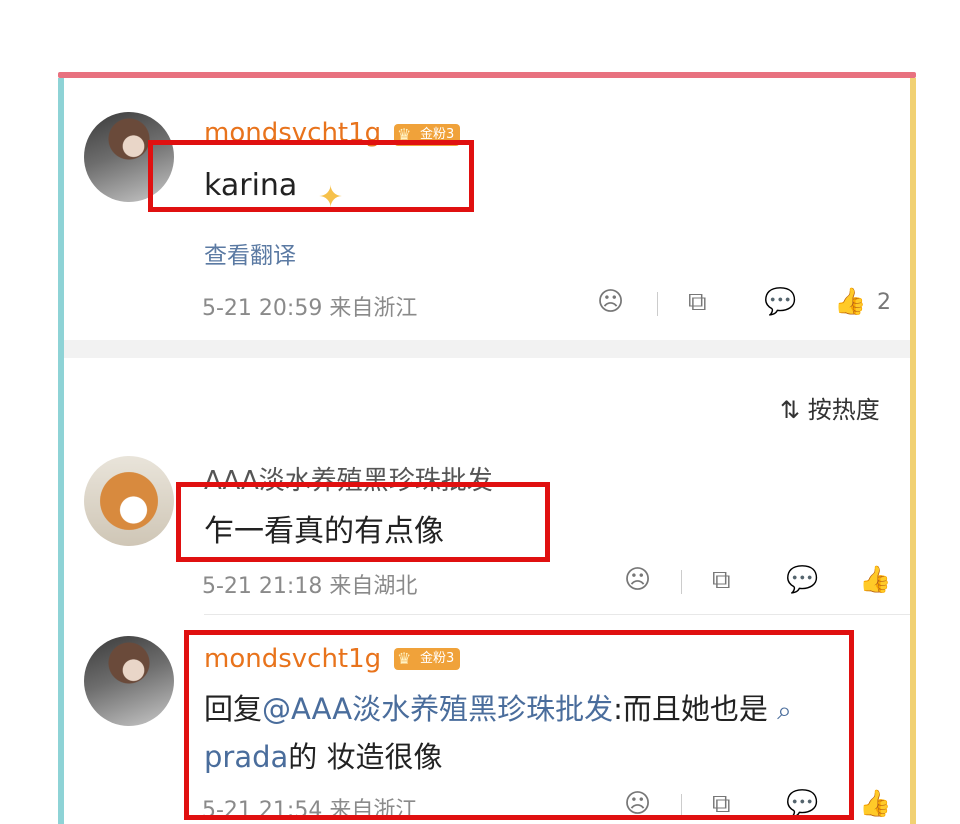 The image size is (960, 824). I want to click on sort-button: ⇅ 按热度, so click(830, 407).